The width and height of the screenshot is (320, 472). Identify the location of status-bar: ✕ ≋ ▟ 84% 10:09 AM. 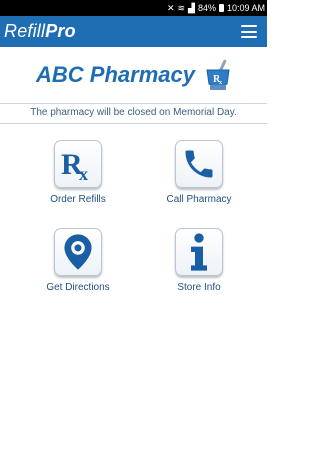
(133, 8).